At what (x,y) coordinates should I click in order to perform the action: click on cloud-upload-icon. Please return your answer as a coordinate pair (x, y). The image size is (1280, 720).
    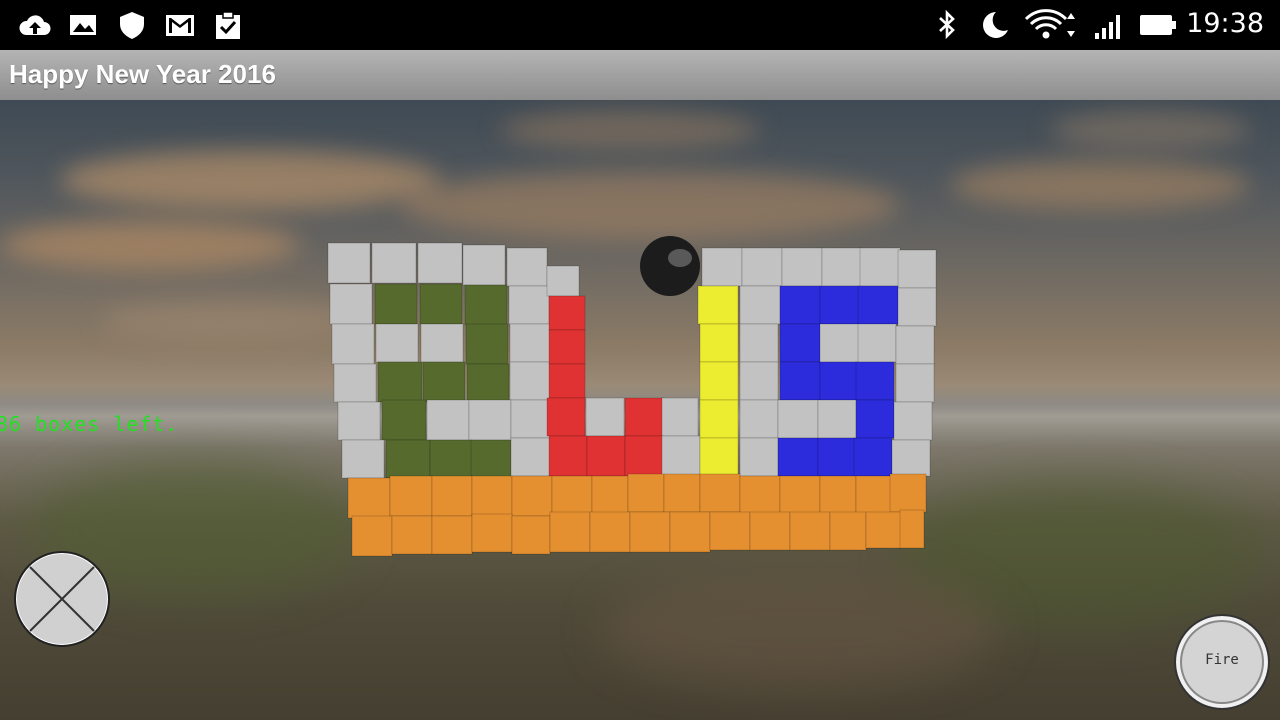
    Looking at the image, I should click on (35, 25).